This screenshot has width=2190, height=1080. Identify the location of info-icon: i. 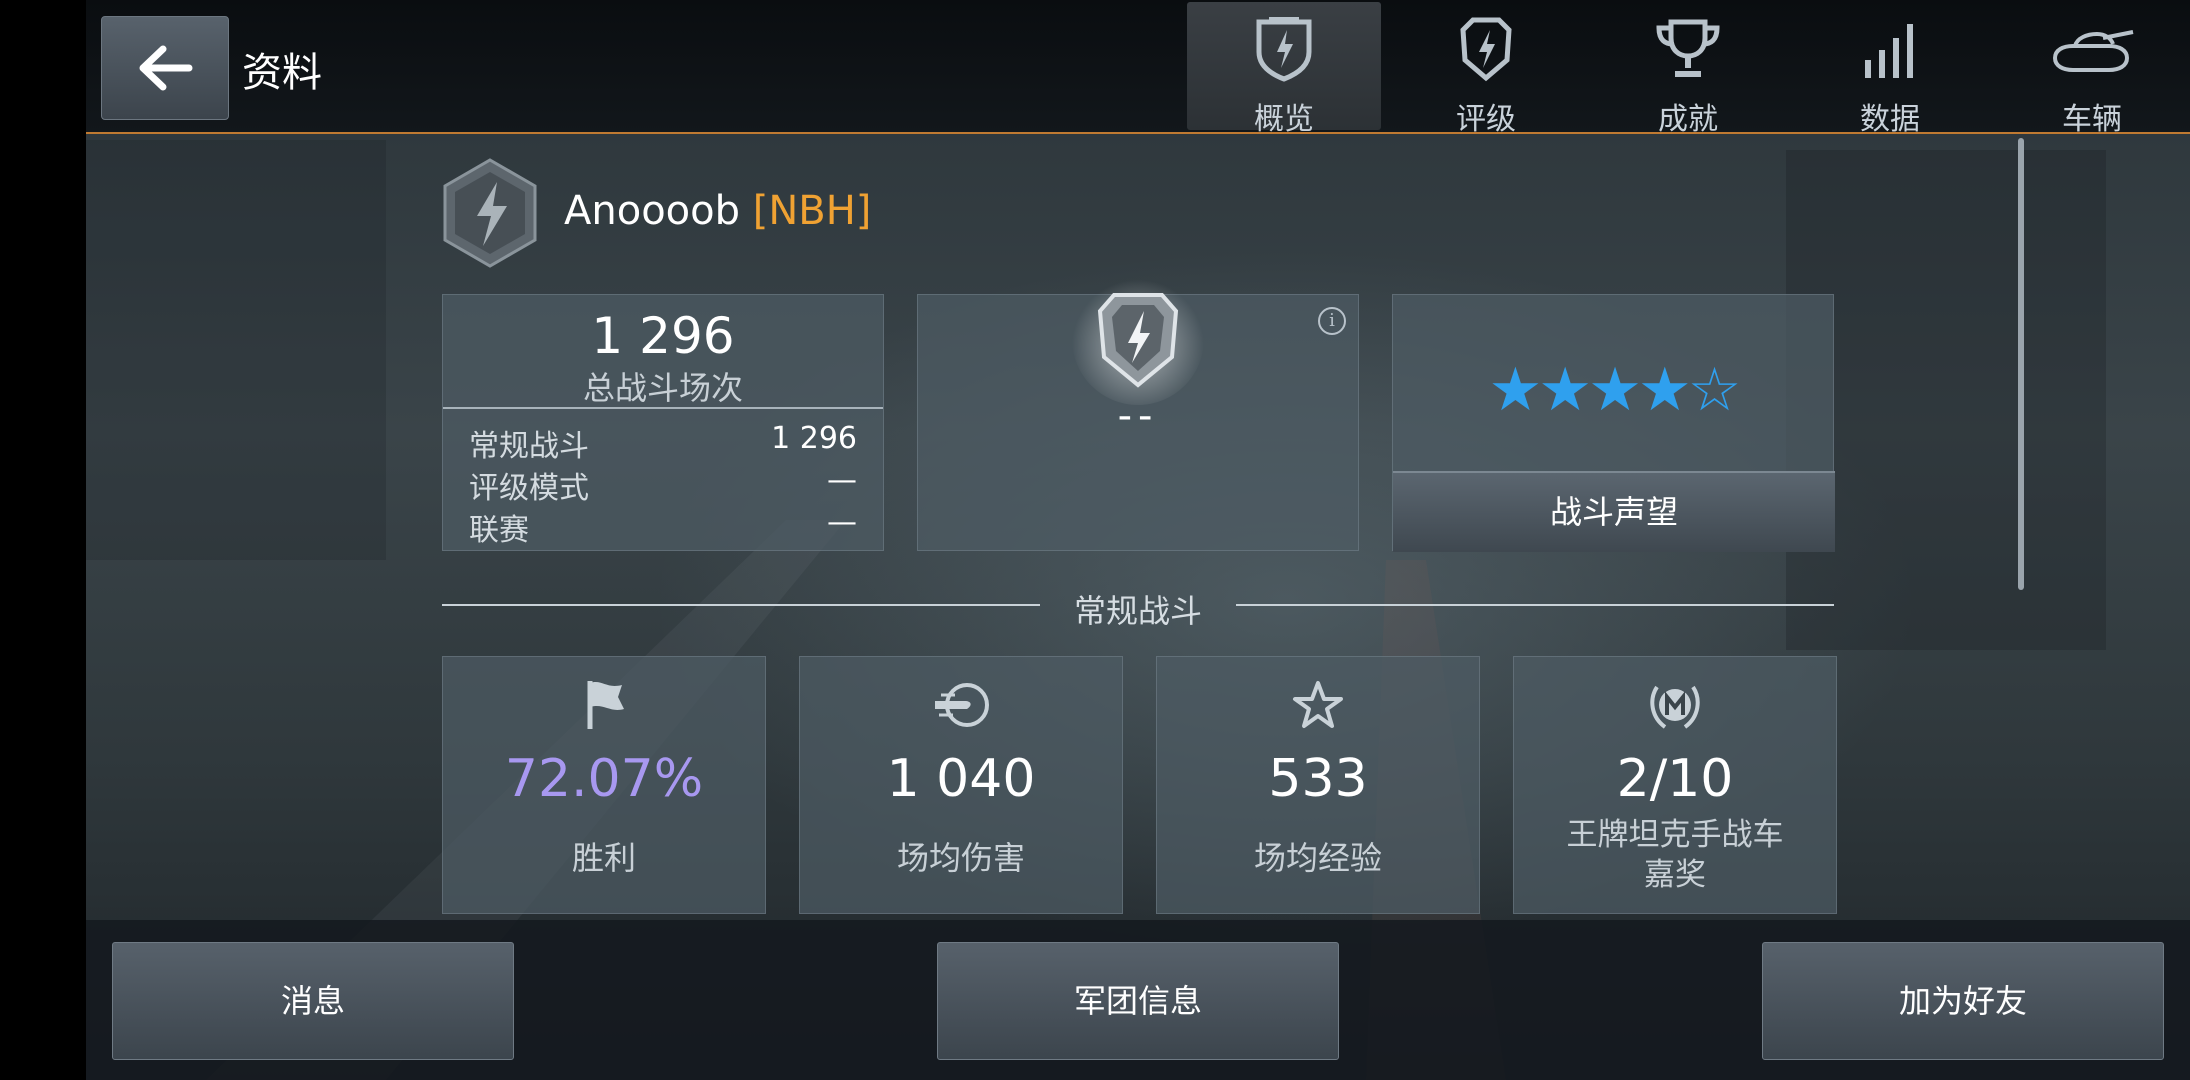
(1332, 321).